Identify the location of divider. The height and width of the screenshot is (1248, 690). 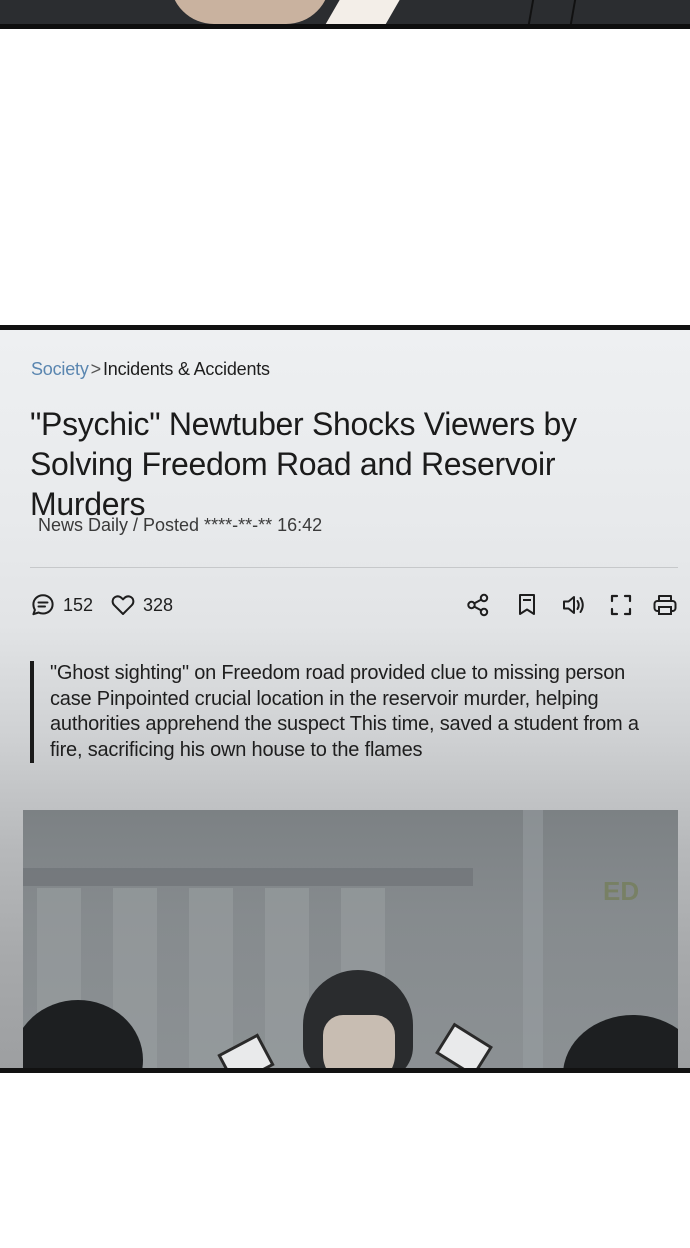
(354, 567).